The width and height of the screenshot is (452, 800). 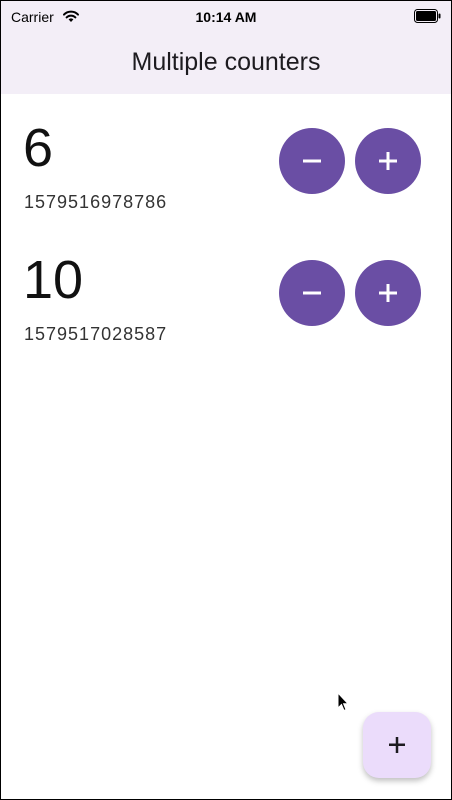 I want to click on status-bar: Carrier 10:14 AM, so click(x=226, y=16).